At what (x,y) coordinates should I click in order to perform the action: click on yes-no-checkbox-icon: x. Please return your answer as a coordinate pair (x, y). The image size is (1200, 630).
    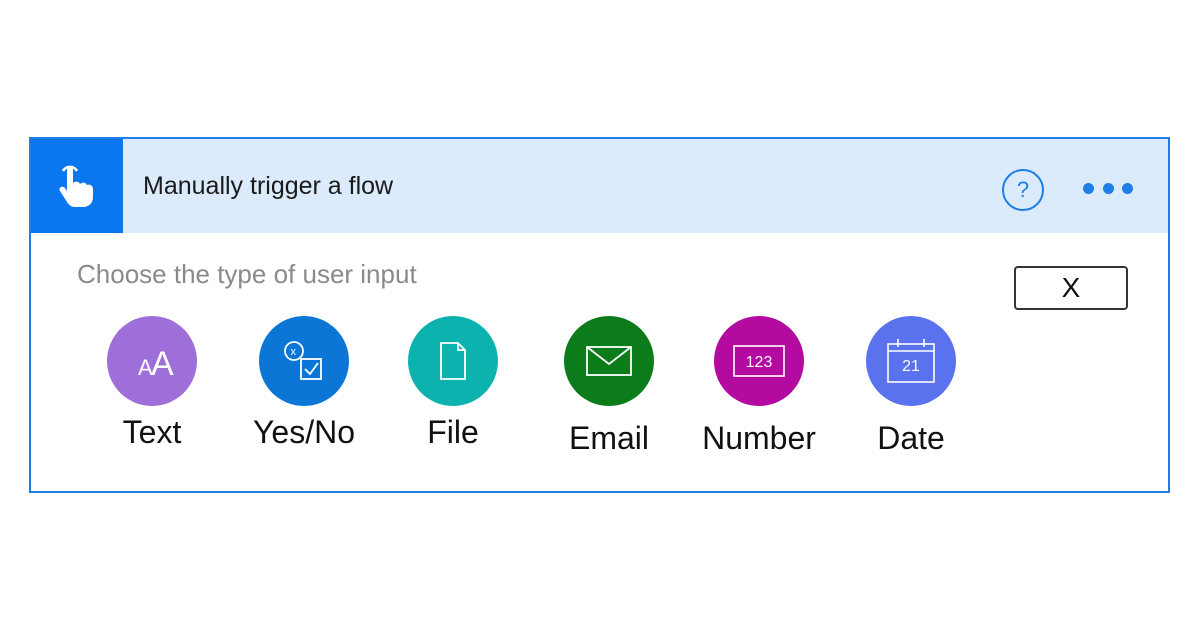
    Looking at the image, I should click on (303, 360).